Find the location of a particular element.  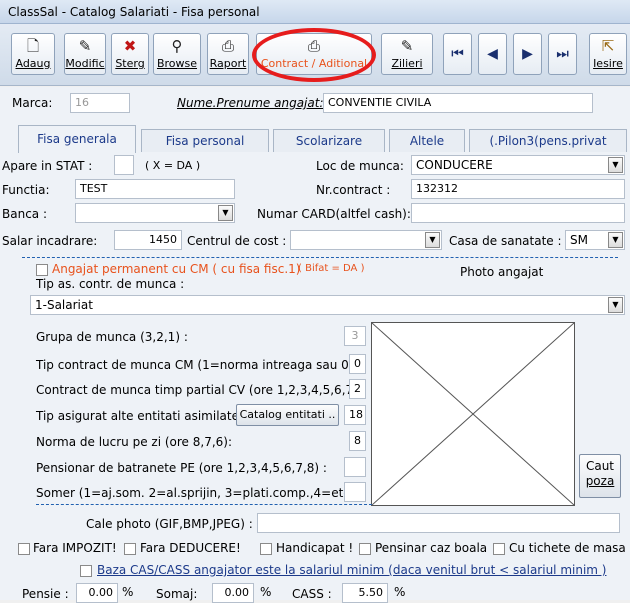

employee-photo-placeholder is located at coordinates (473, 414).